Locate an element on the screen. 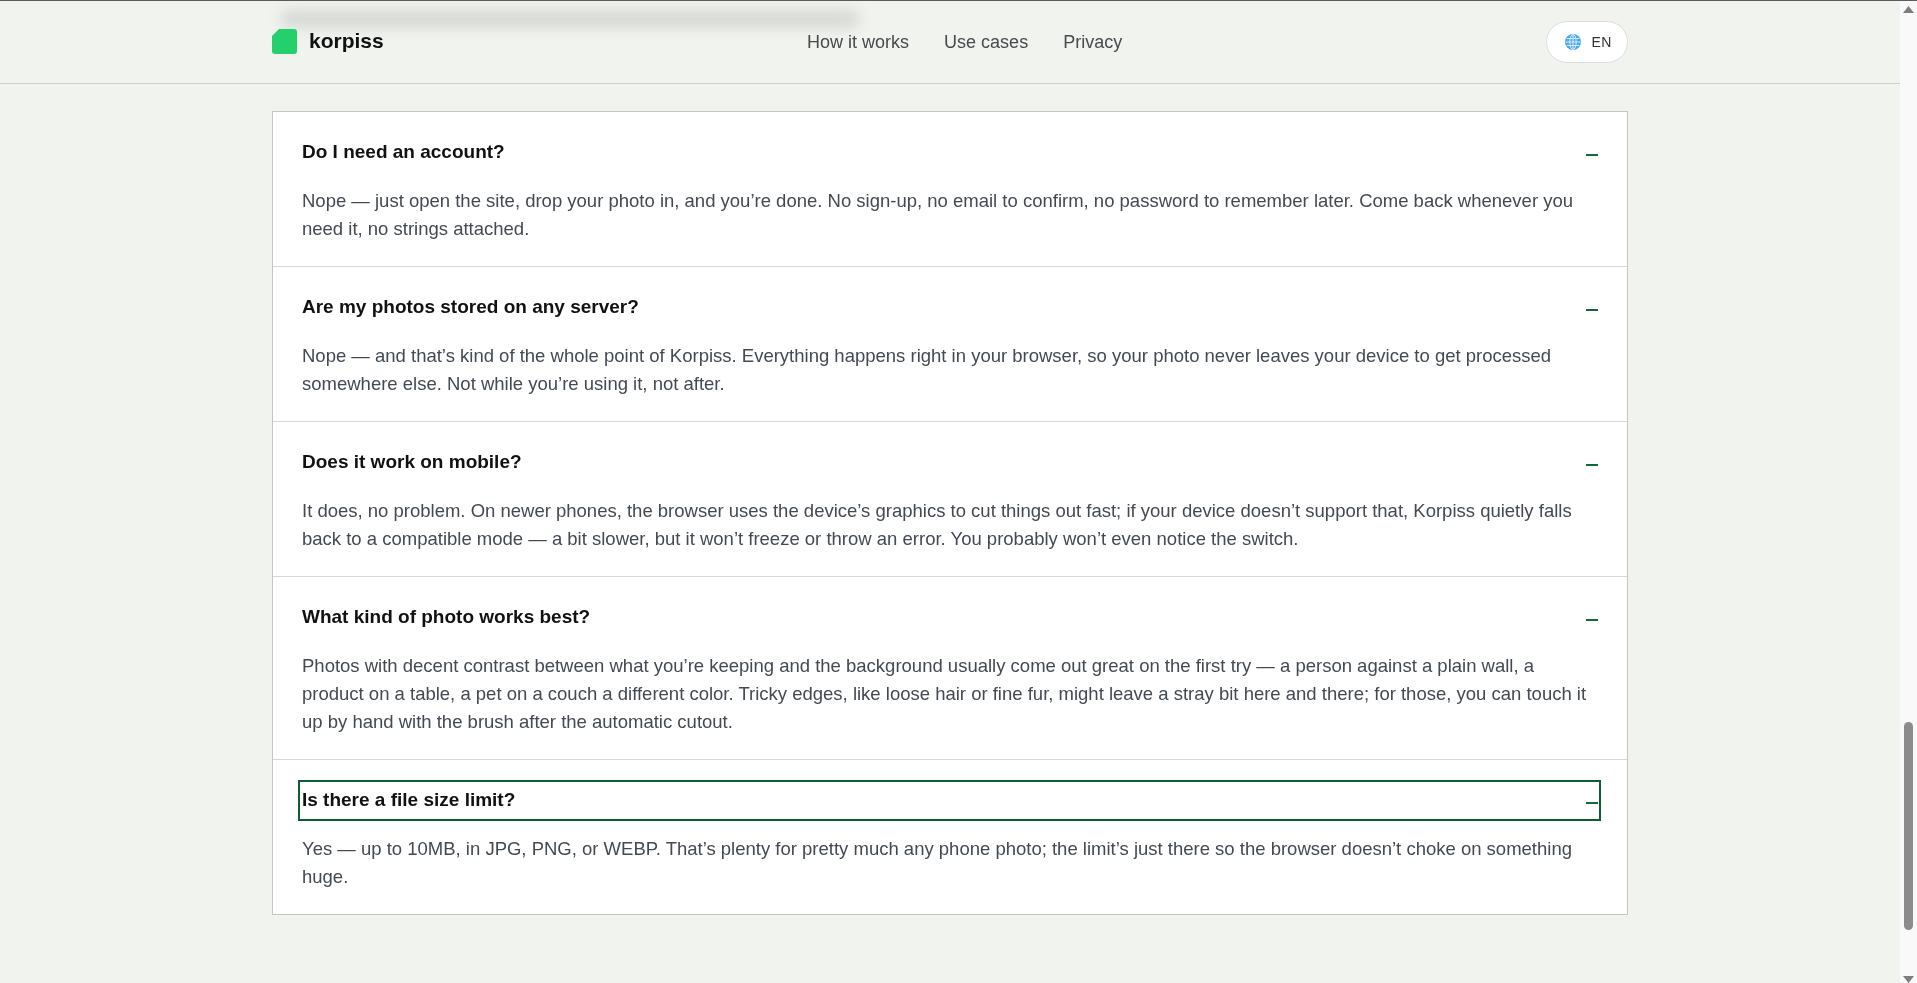  globe-icon is located at coordinates (1572, 42).